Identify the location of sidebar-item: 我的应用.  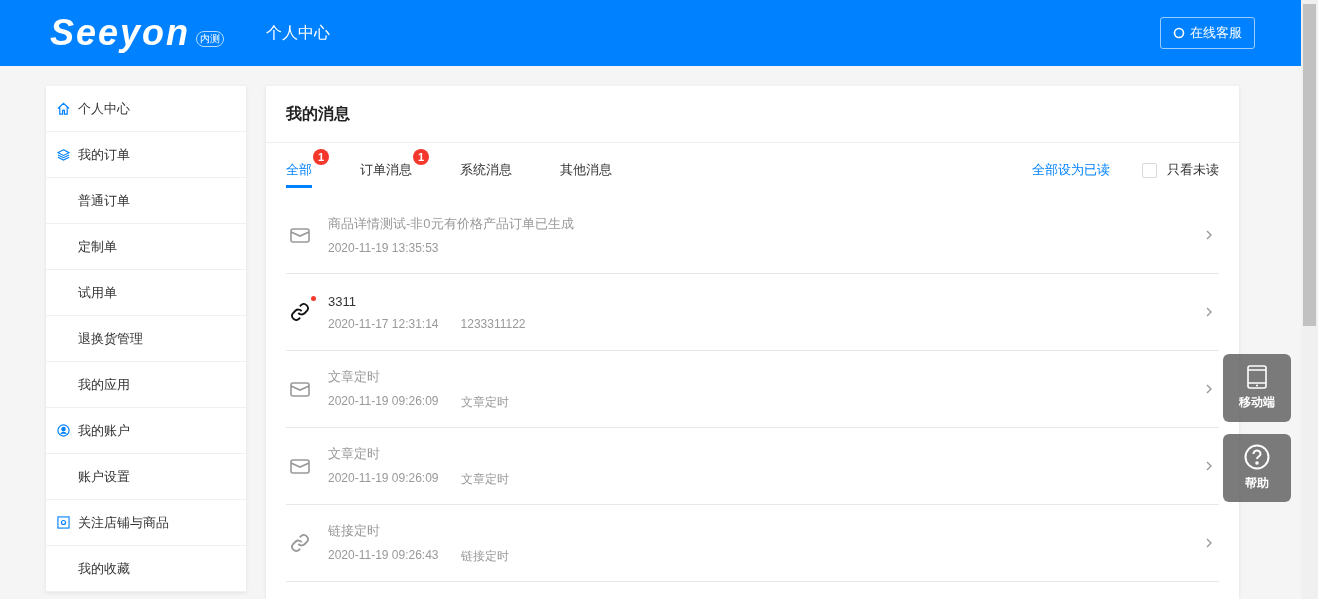
(146, 385).